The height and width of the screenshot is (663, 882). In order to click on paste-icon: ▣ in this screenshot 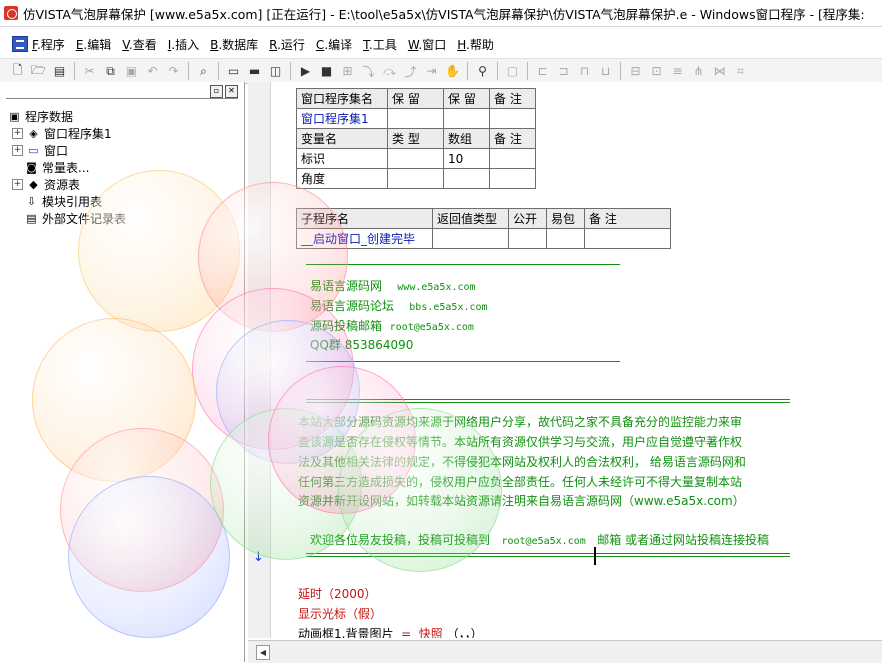, I will do `click(131, 71)`.